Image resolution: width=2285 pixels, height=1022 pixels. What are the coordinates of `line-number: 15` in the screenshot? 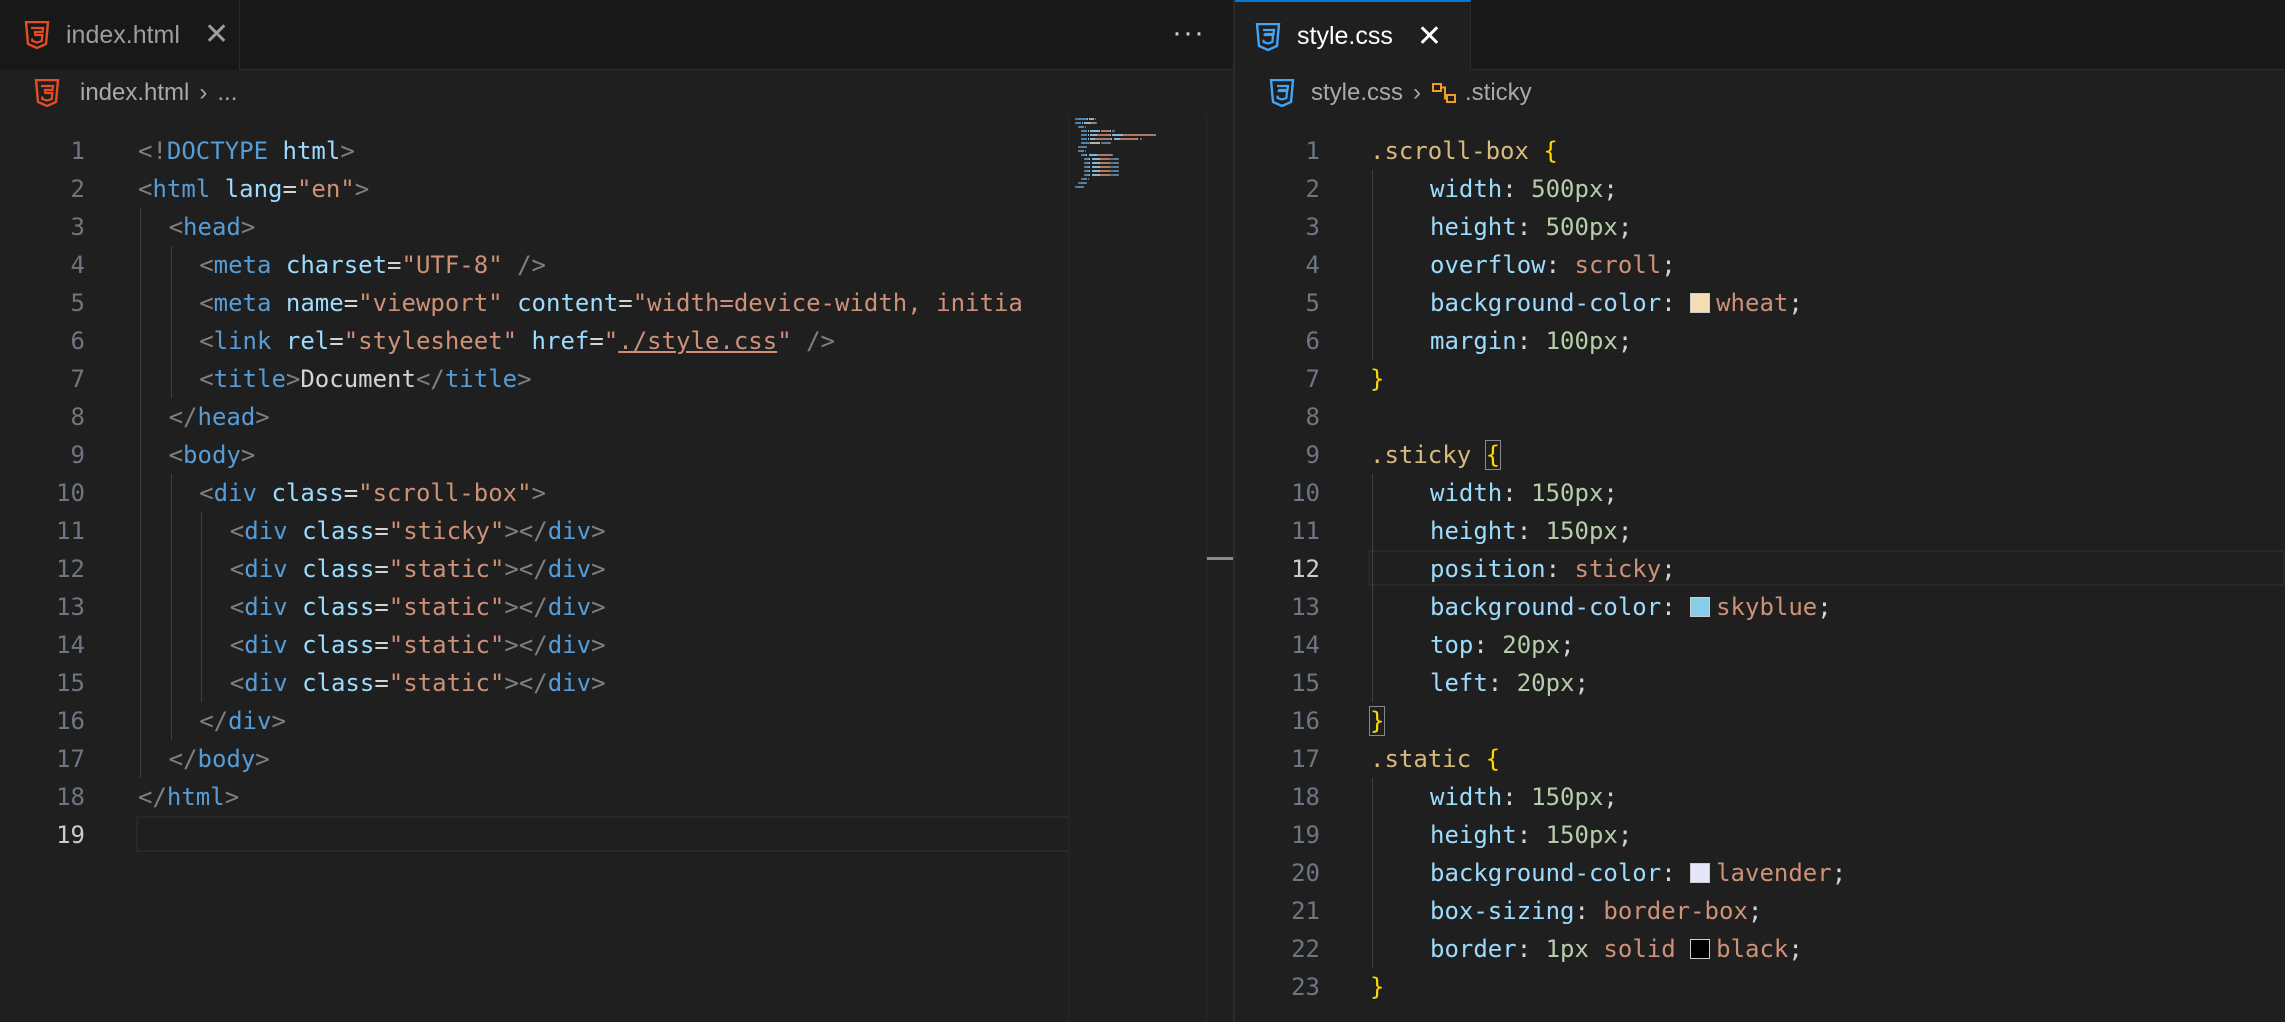 It's located at (70, 683).